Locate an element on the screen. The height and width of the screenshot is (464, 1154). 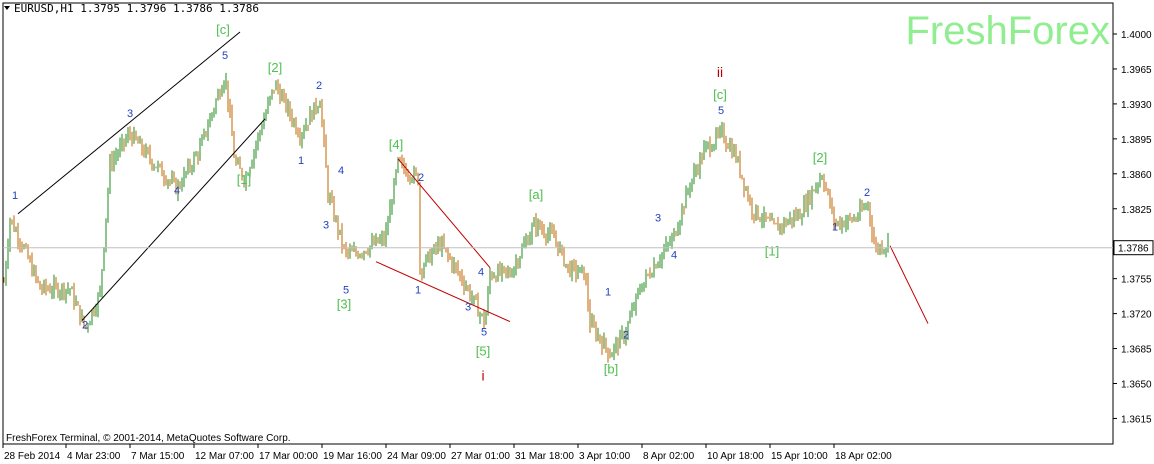
time-tick-label: 24 Mar 09:00 is located at coordinates (416, 456).